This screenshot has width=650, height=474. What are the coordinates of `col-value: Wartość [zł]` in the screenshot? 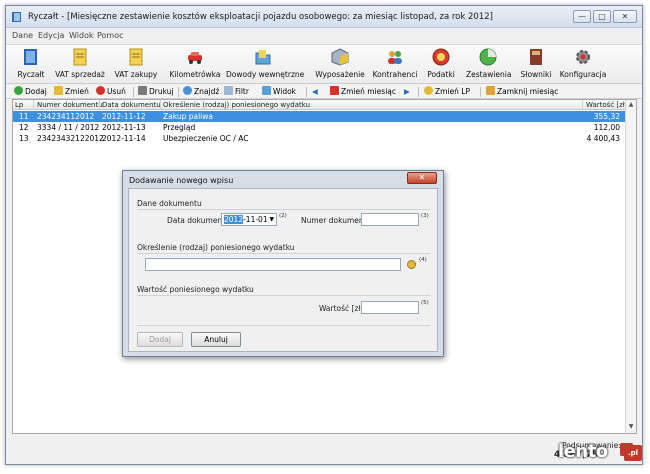 It's located at (607, 105).